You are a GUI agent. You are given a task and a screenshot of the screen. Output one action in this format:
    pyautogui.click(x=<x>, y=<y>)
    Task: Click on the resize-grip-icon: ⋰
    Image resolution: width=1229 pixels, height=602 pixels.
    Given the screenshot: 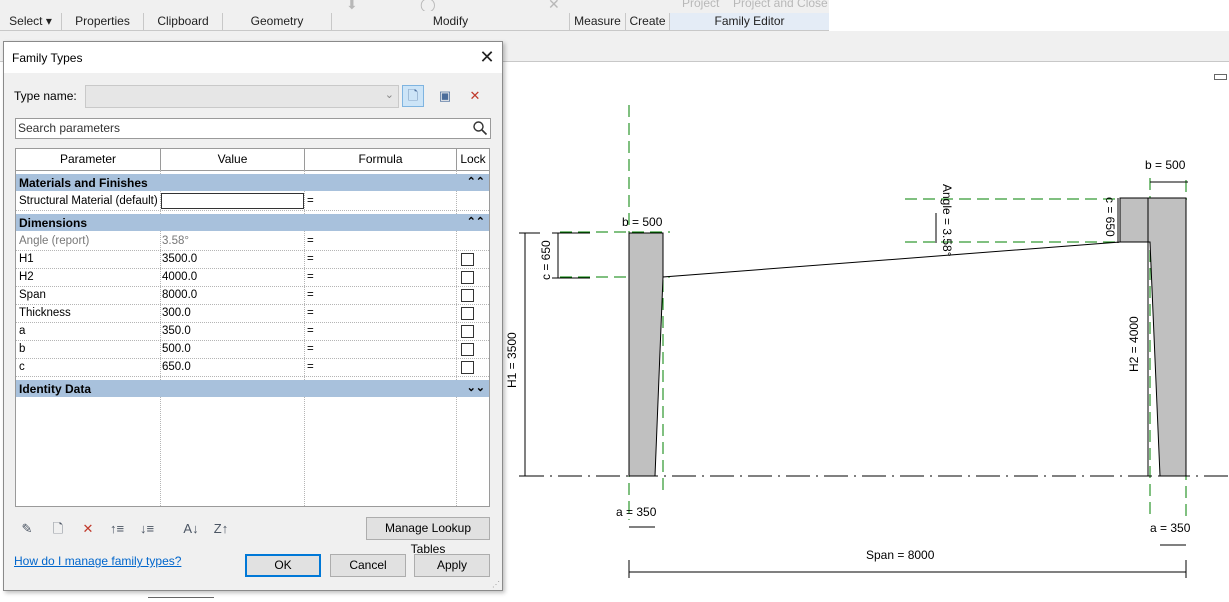 What is the action you would take?
    pyautogui.click(x=496, y=584)
    